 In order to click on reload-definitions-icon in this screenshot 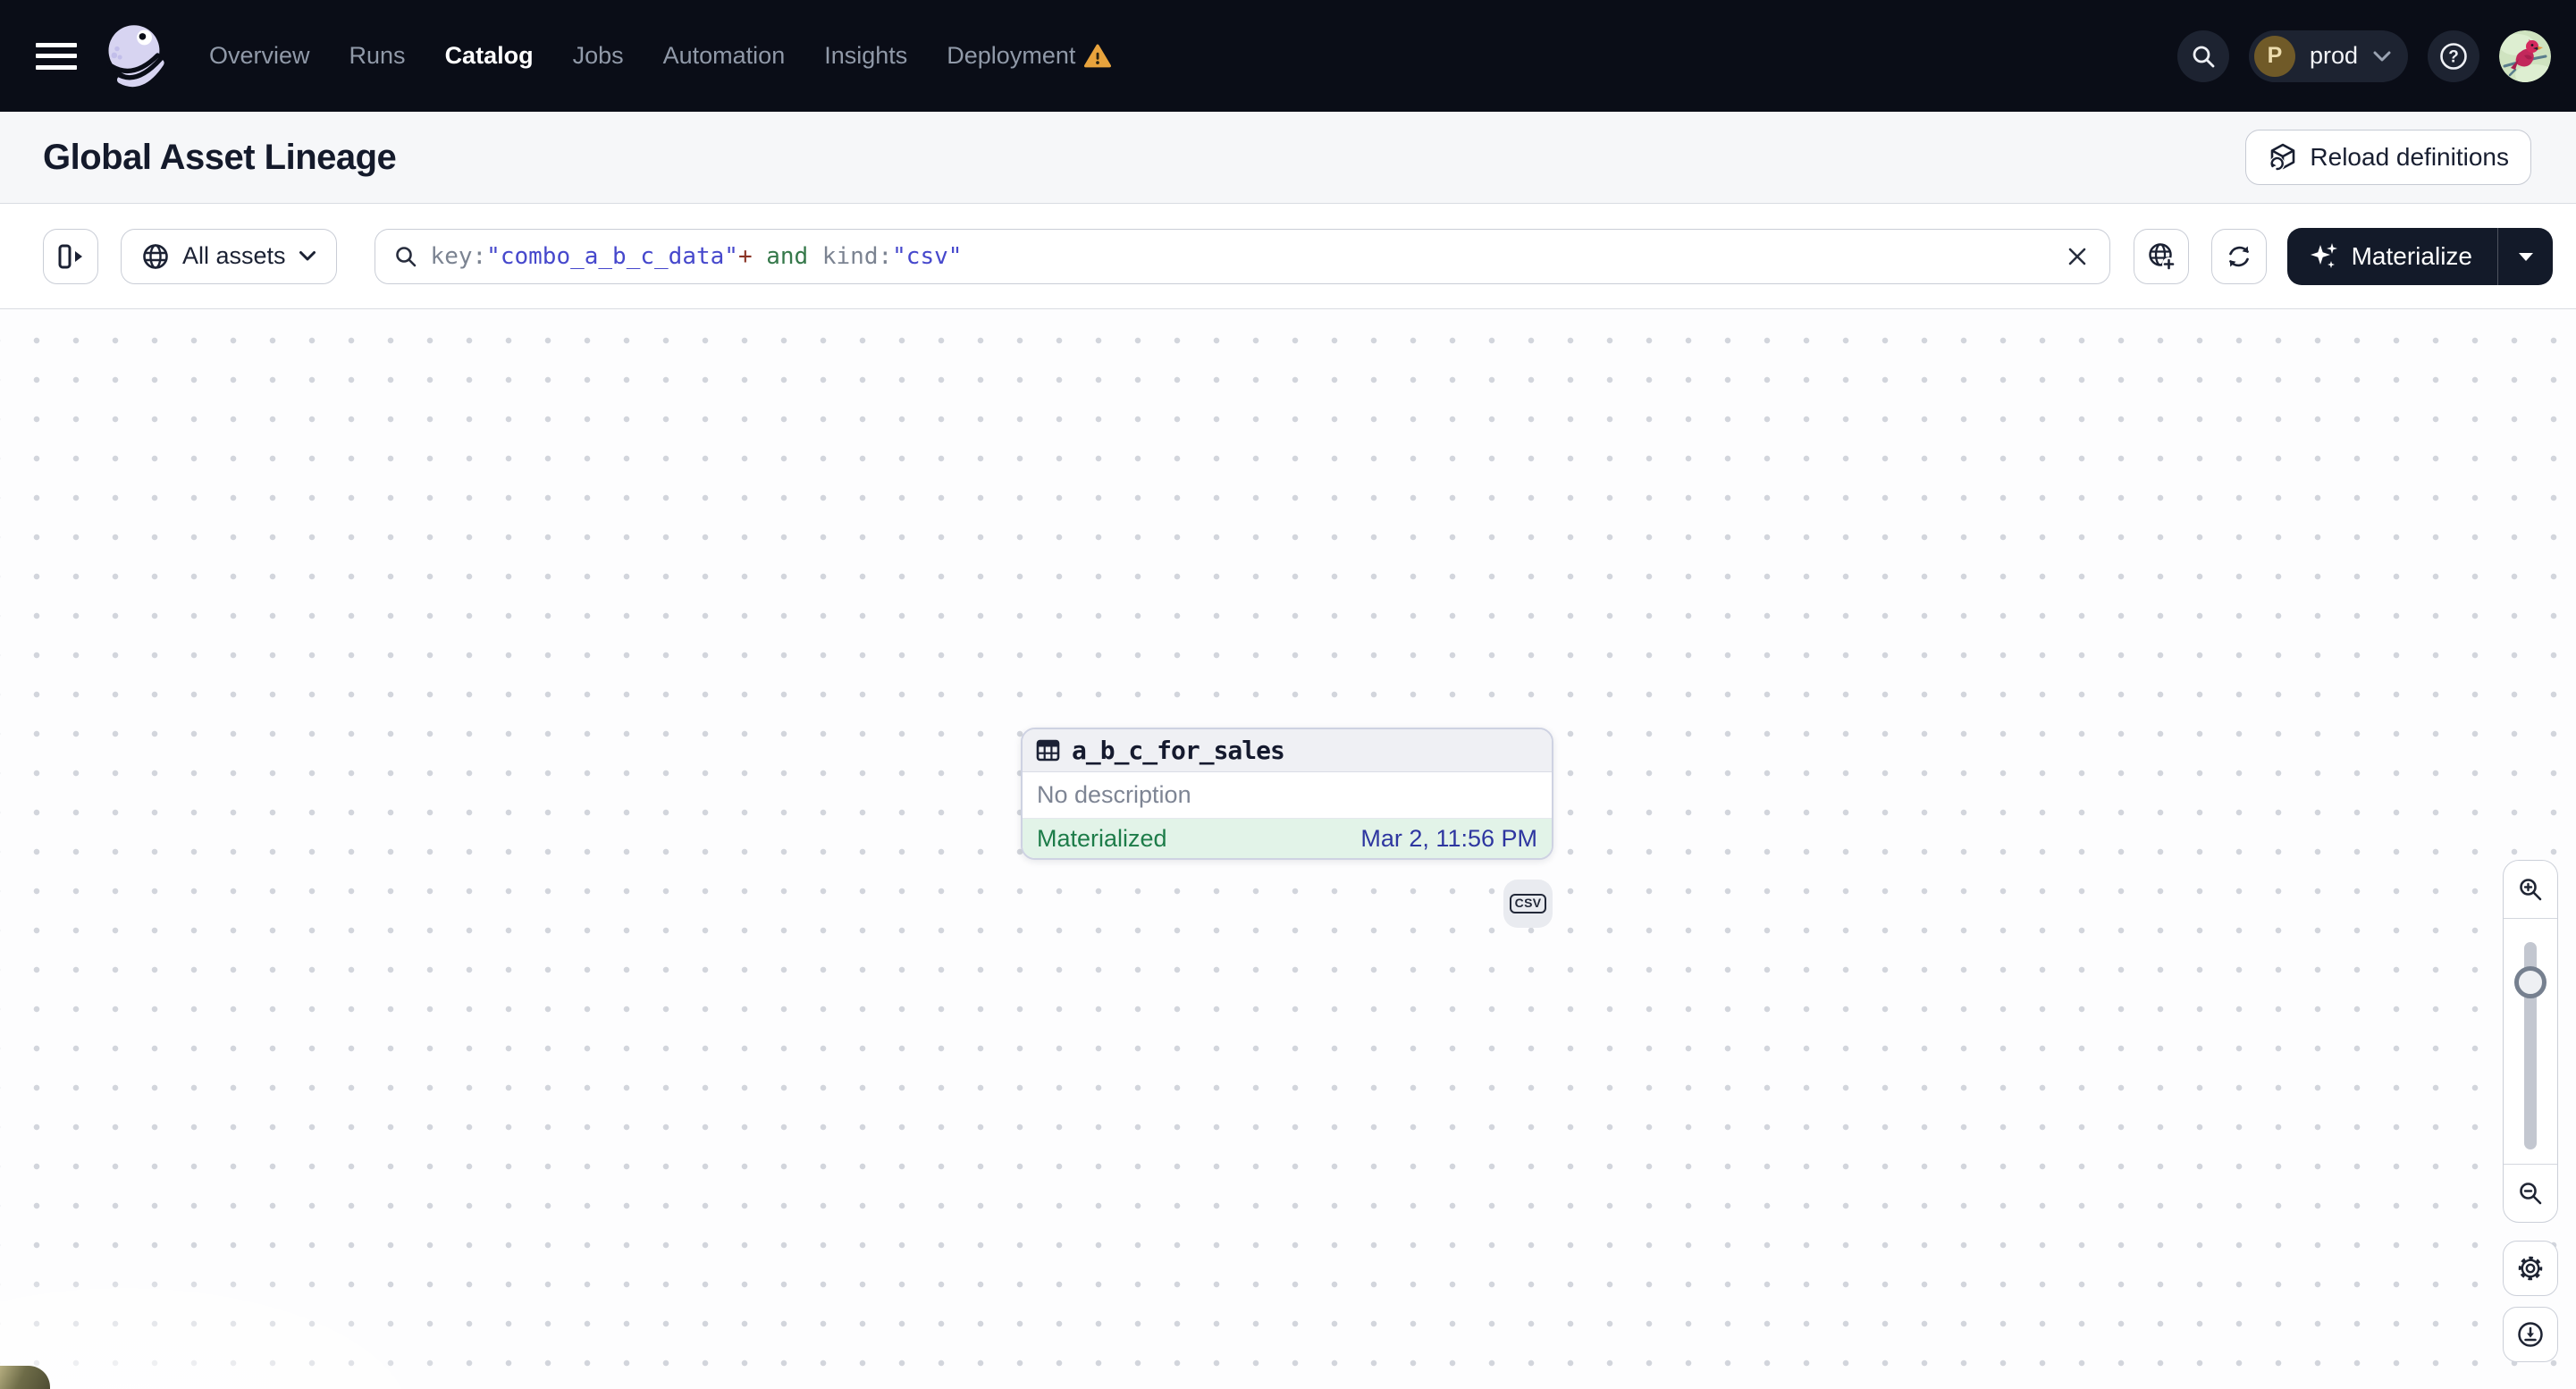, I will do `click(2282, 157)`.